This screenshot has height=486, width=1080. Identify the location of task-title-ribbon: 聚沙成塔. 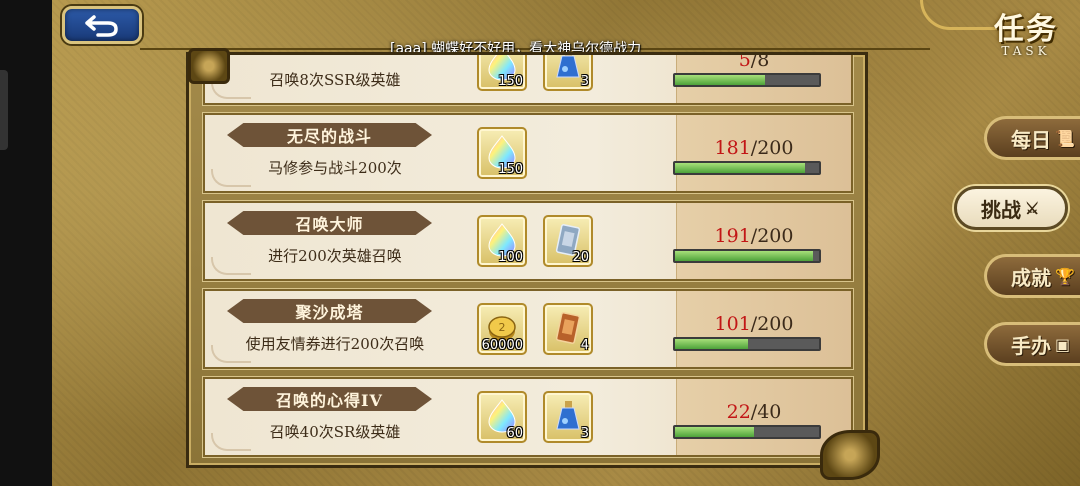
(329, 311).